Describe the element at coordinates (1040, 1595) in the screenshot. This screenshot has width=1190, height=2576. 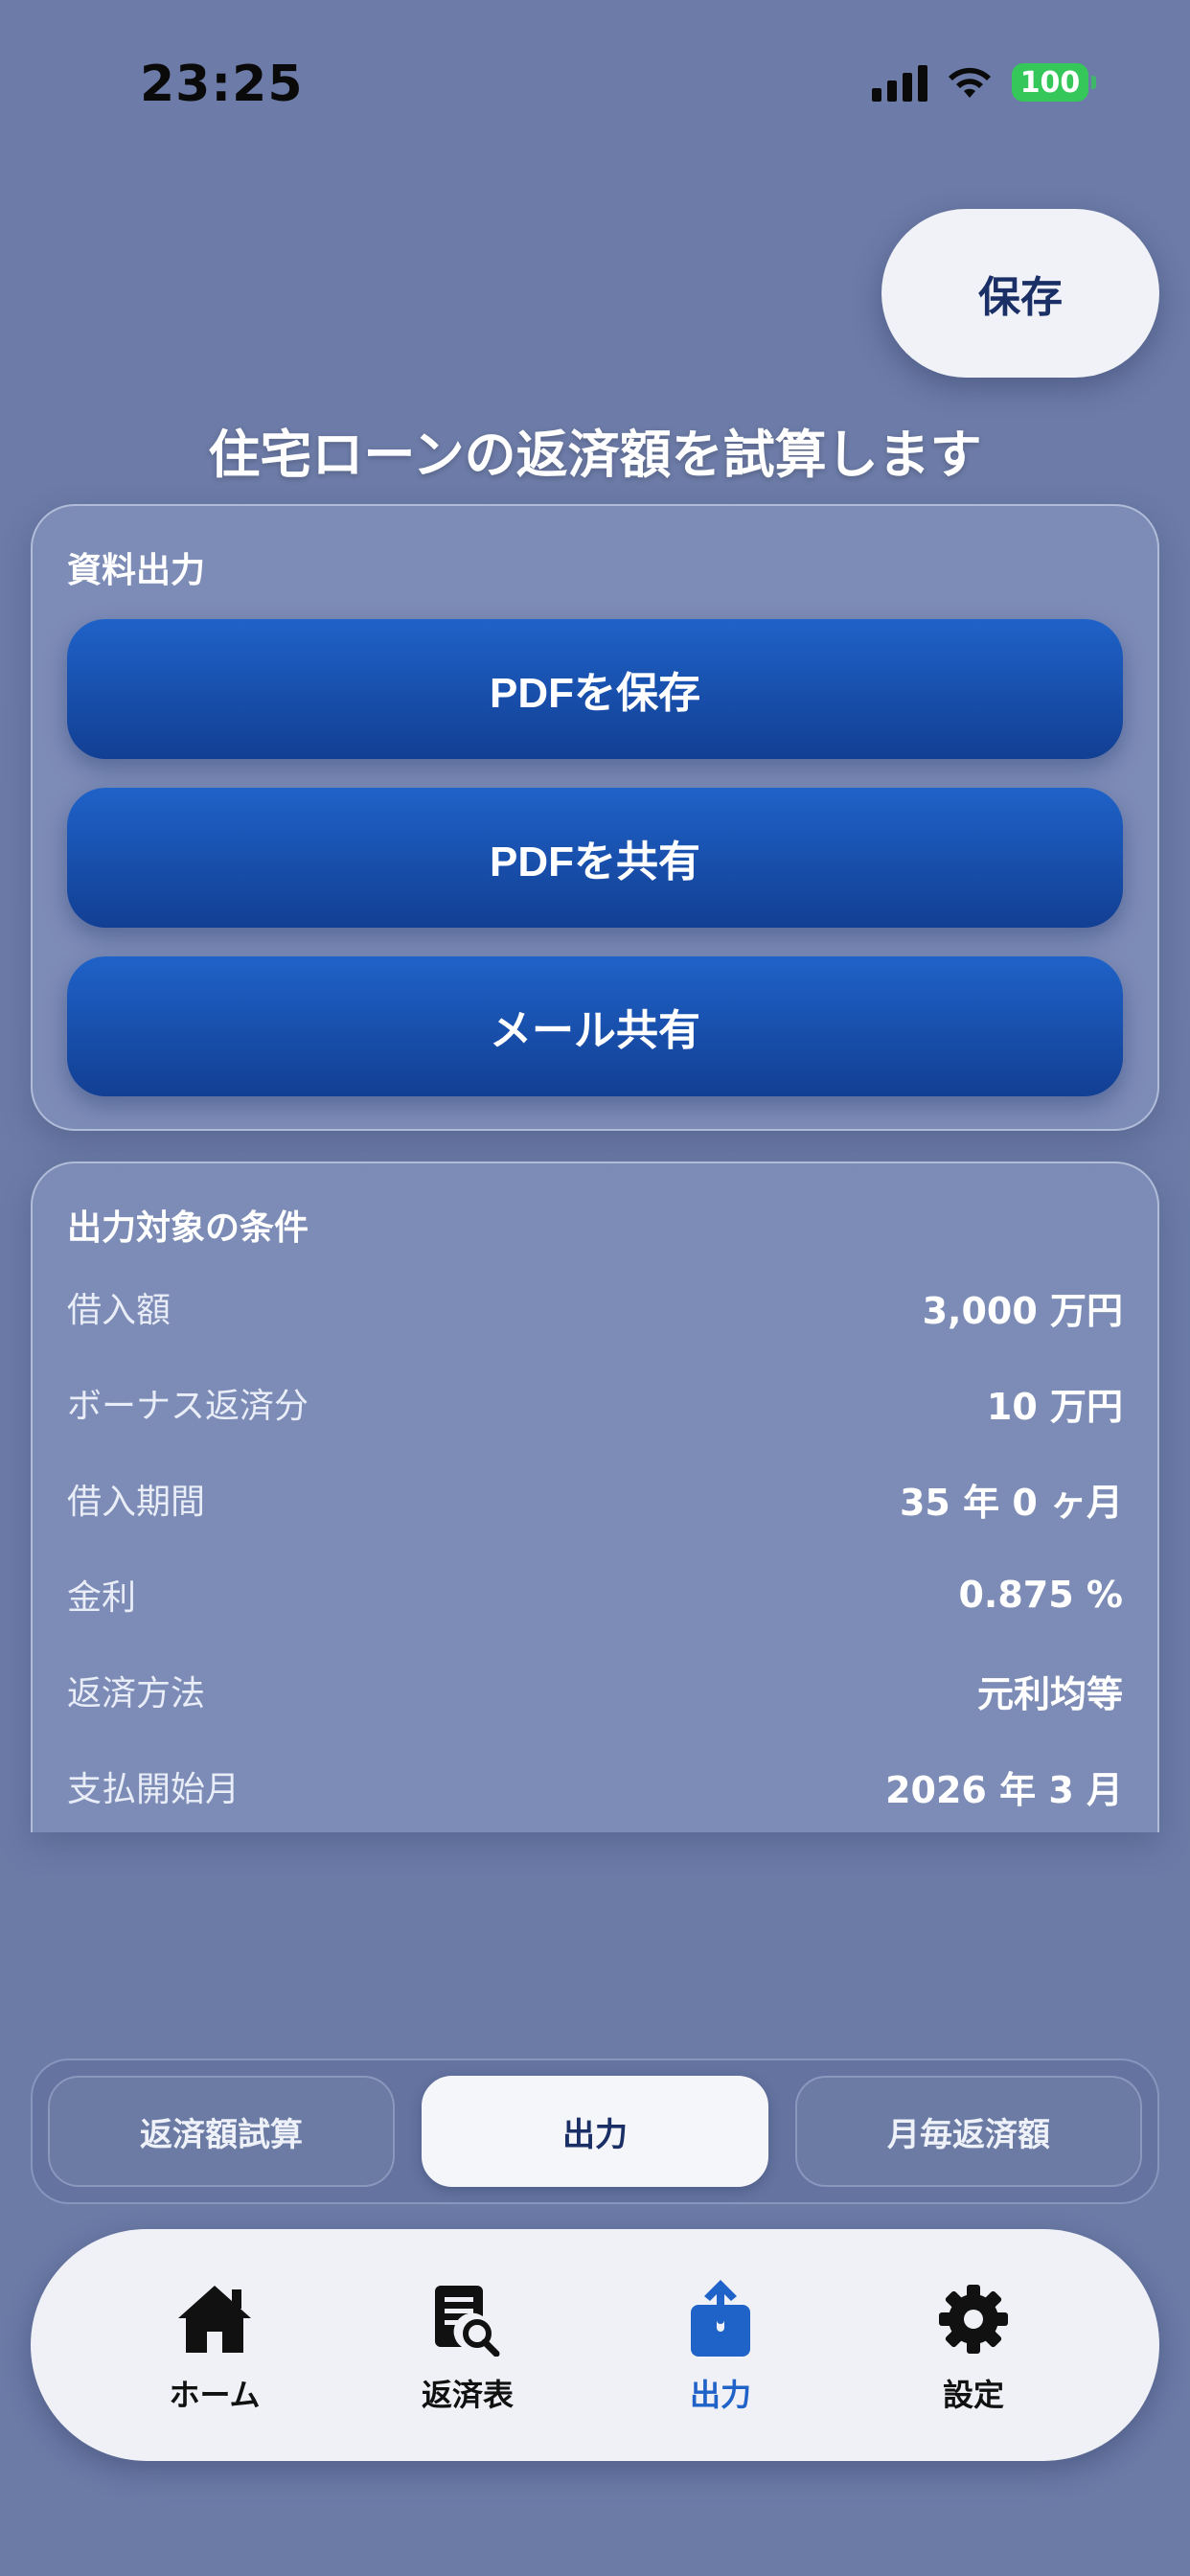
I see `condition-value: 0.875 %` at that location.